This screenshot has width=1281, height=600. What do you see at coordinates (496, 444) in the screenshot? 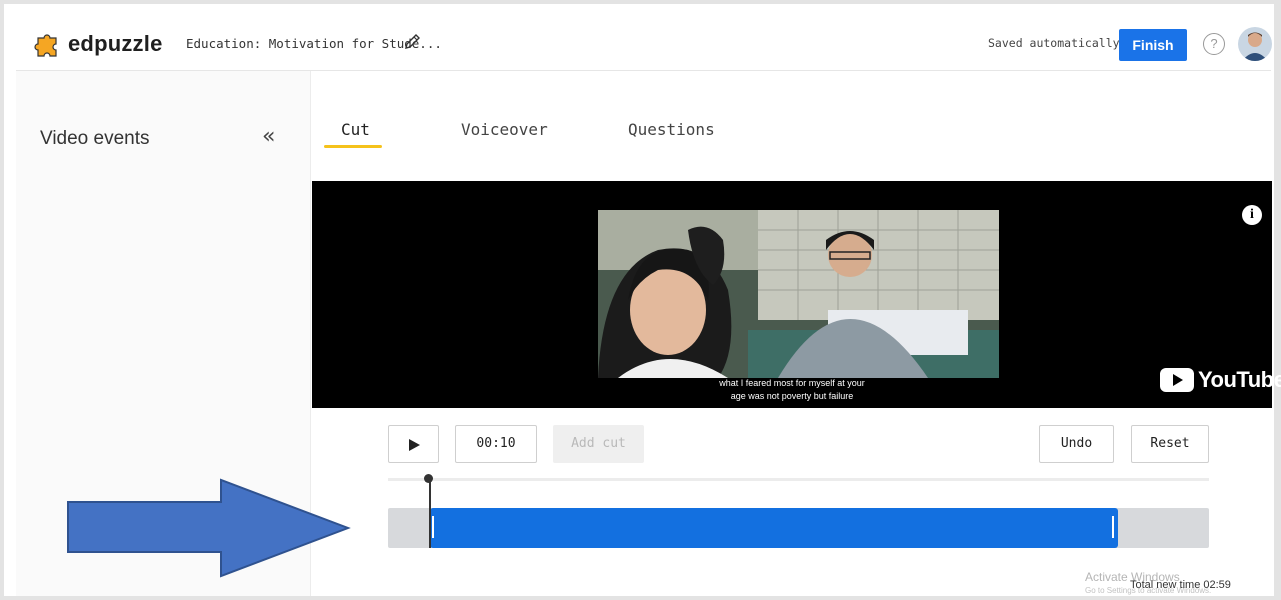
I see `current-time-field: 00:10` at bounding box center [496, 444].